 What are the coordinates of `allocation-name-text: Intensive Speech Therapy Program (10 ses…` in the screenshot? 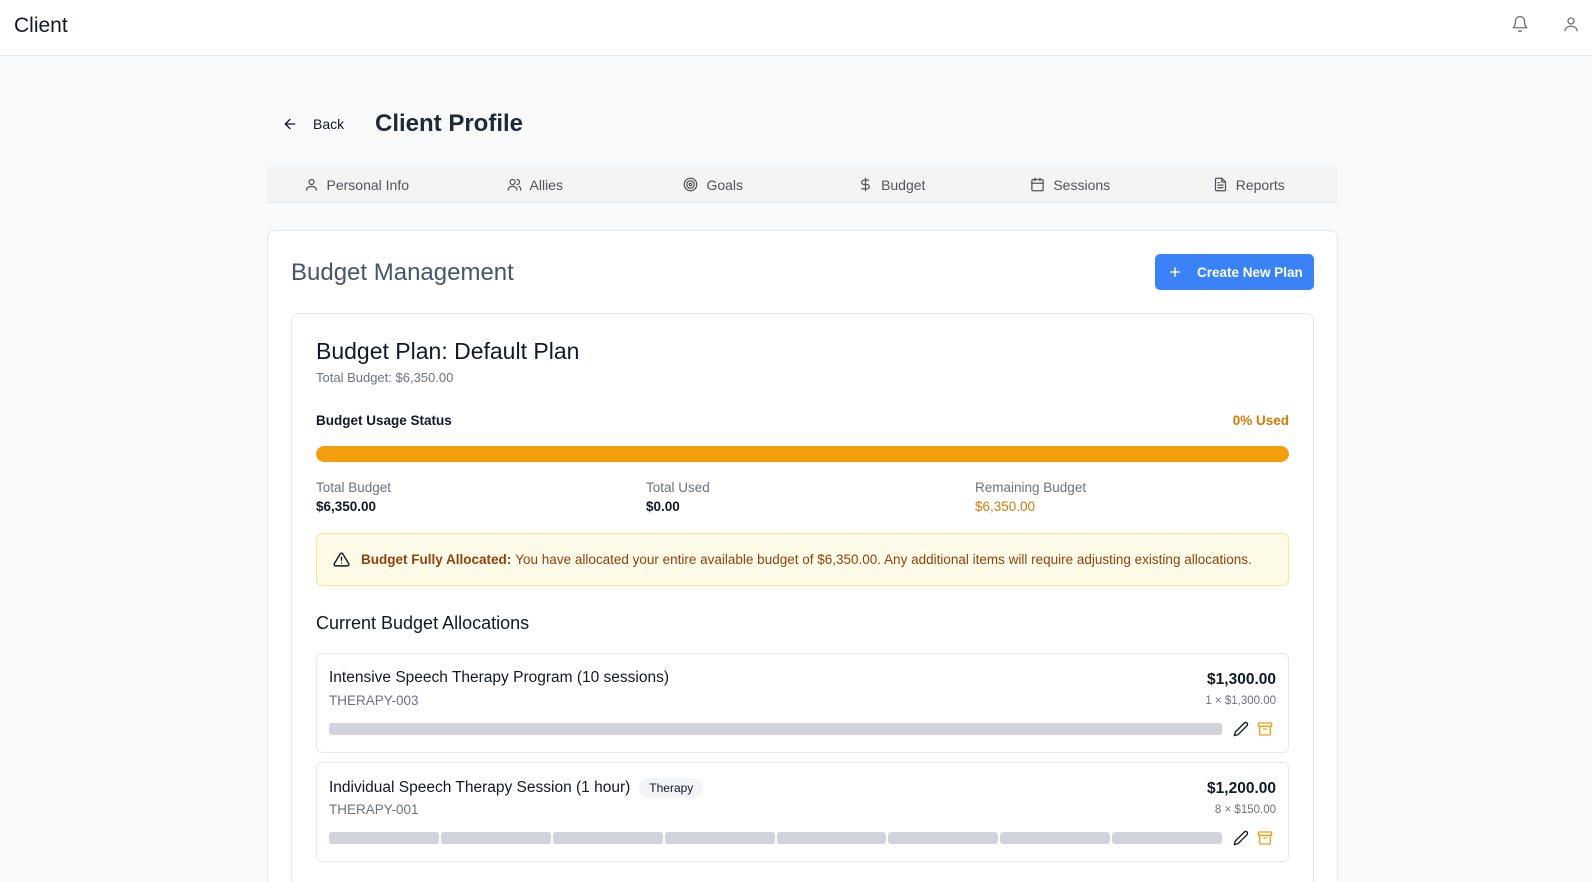 It's located at (499, 677).